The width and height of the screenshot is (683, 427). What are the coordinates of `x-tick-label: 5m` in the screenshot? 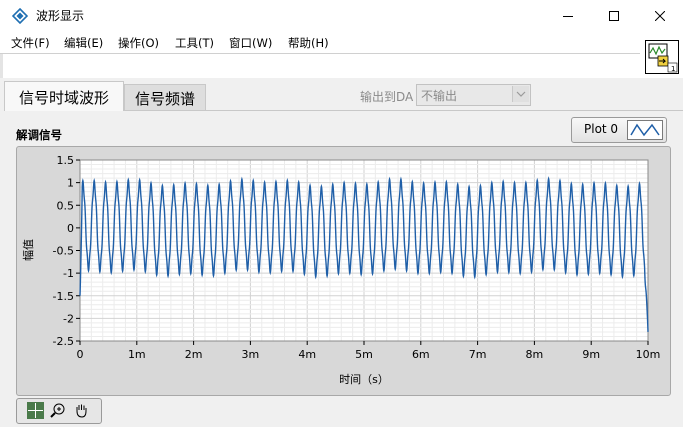 It's located at (364, 354).